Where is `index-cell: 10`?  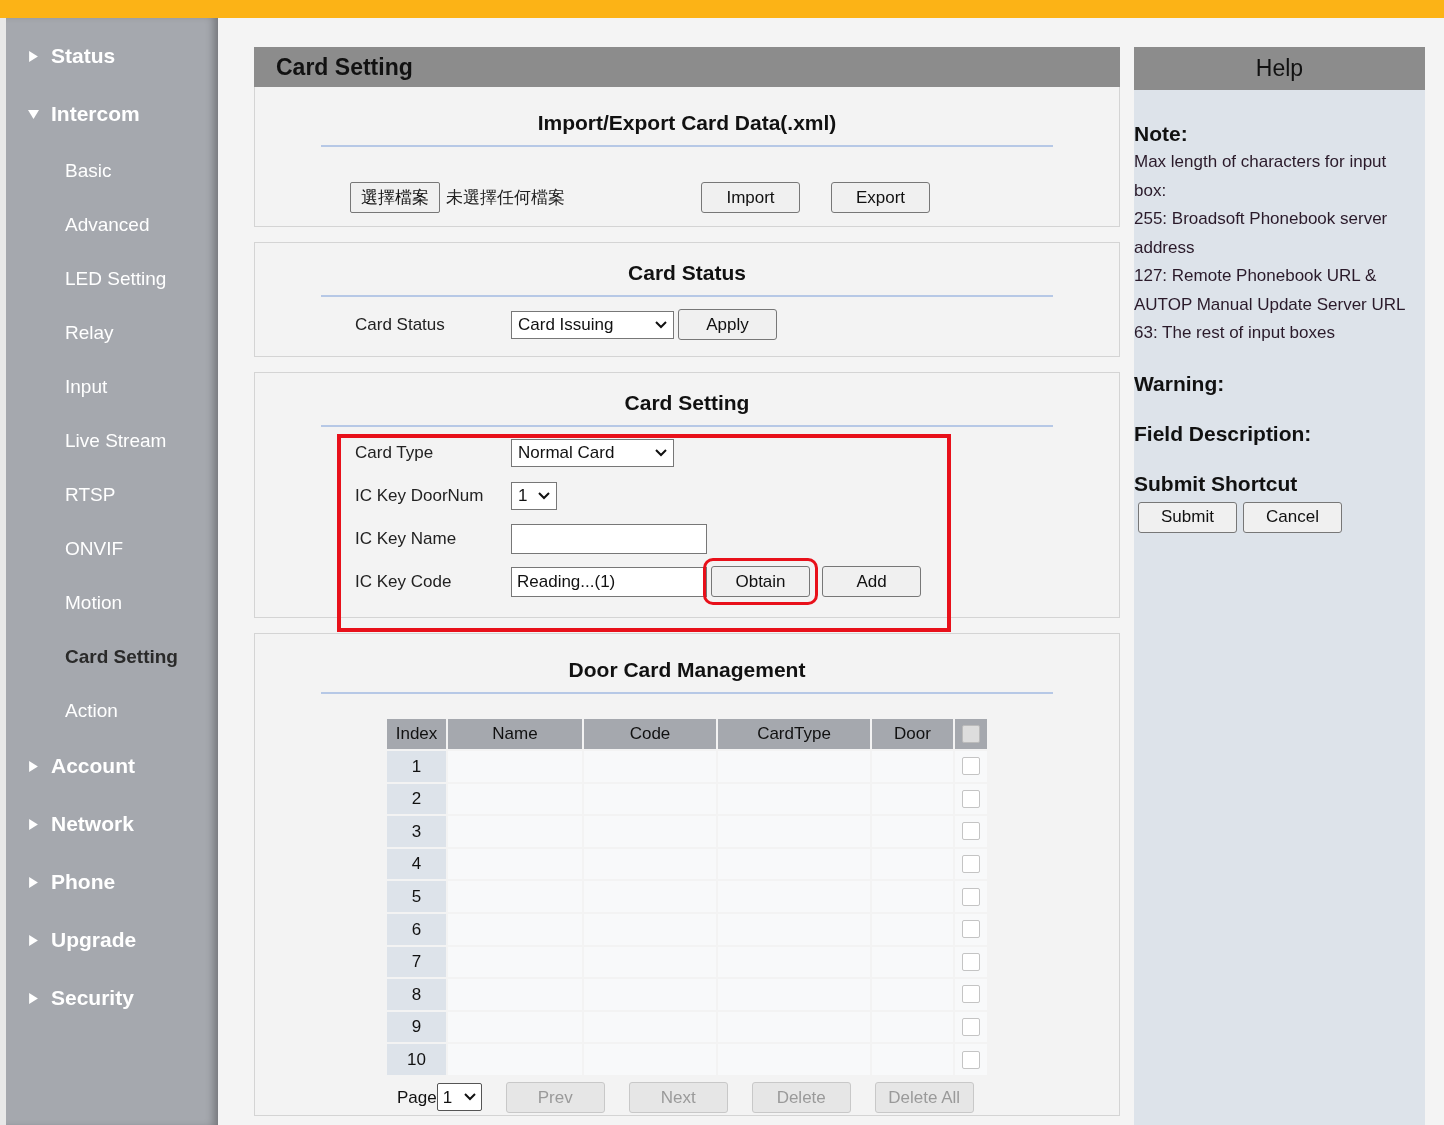
index-cell: 10 is located at coordinates (416, 1059).